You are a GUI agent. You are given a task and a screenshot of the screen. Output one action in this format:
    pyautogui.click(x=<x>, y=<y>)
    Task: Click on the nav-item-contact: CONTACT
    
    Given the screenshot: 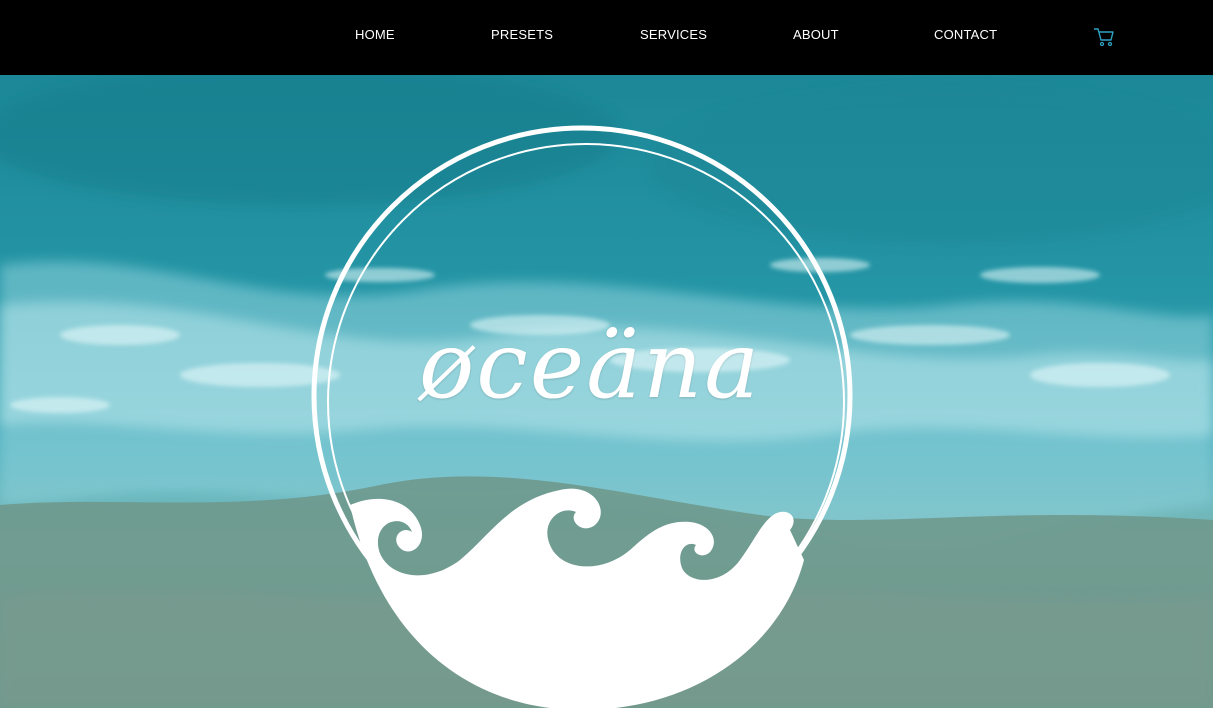 What is the action you would take?
    pyautogui.click(x=965, y=34)
    